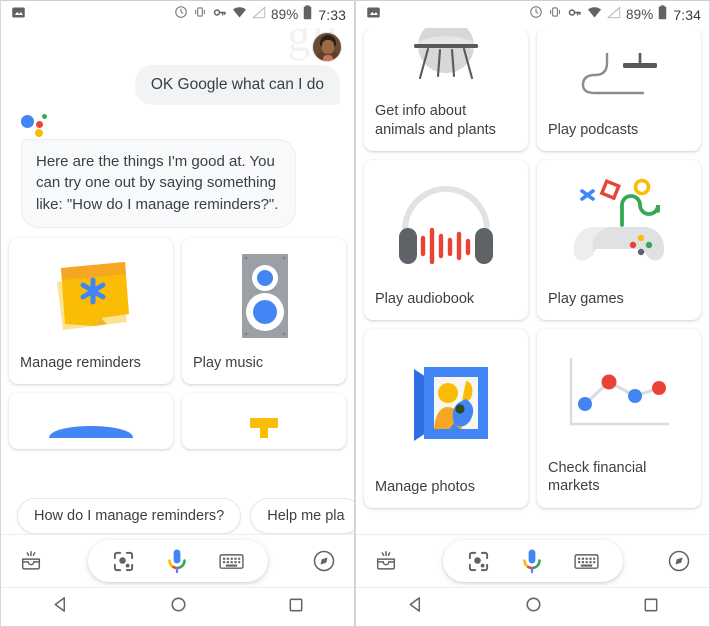  I want to click on yellow-tshape-icon, so click(264, 415).